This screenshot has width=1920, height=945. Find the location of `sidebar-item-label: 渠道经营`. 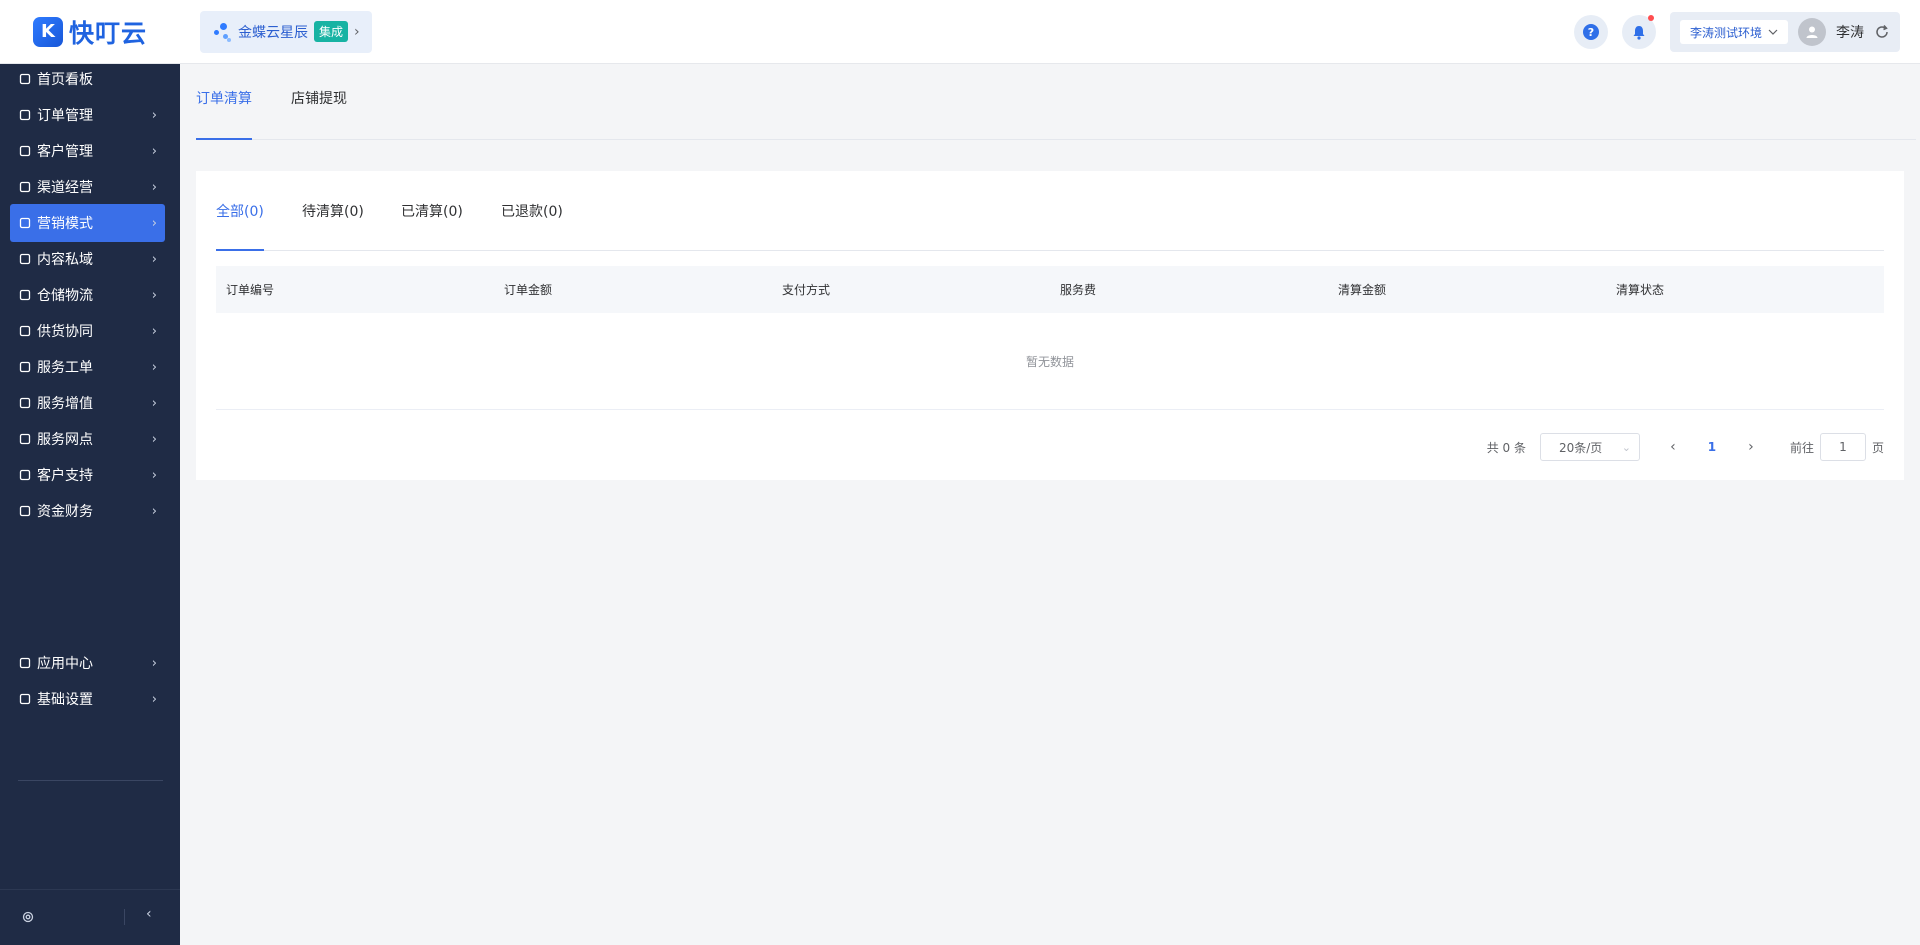

sidebar-item-label: 渠道经营 is located at coordinates (65, 188).